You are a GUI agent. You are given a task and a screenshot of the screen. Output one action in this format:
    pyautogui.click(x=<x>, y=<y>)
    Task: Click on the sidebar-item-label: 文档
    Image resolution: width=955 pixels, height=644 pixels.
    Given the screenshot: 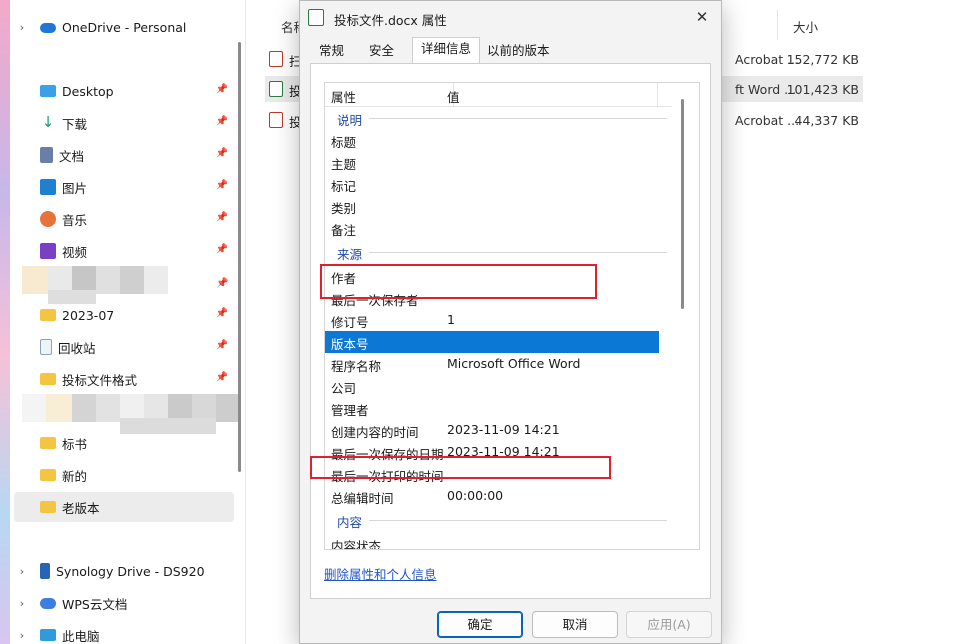 What is the action you would take?
    pyautogui.click(x=72, y=156)
    